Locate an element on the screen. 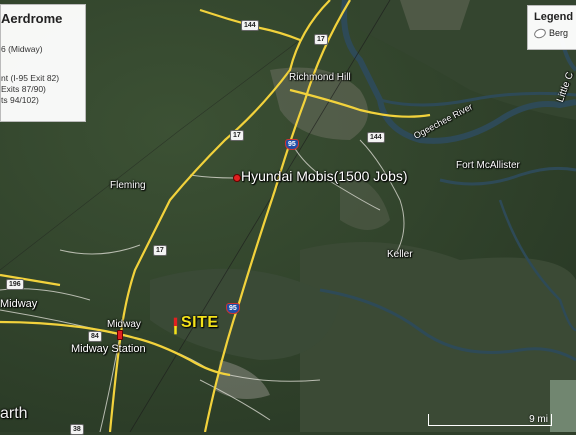  route-38-shield-icon: 38 is located at coordinates (77, 429).